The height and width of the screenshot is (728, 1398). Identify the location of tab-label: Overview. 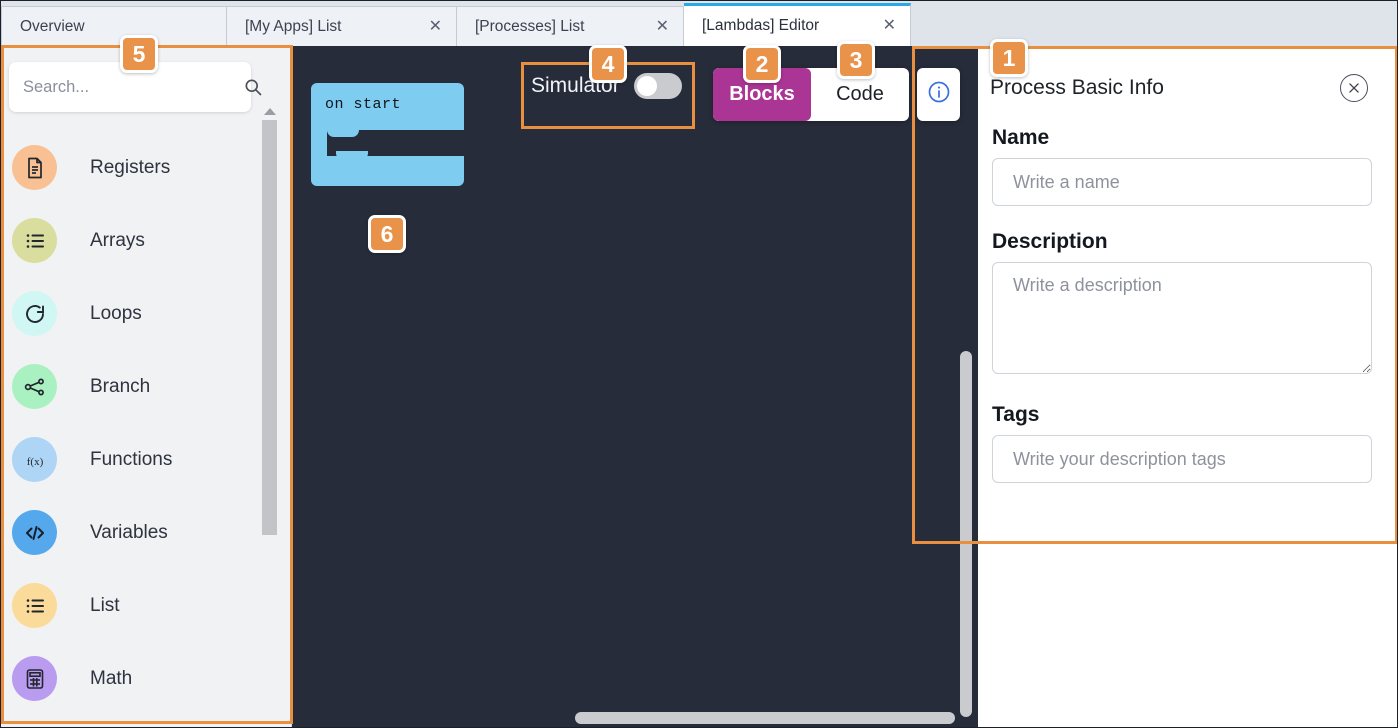
(52, 26).